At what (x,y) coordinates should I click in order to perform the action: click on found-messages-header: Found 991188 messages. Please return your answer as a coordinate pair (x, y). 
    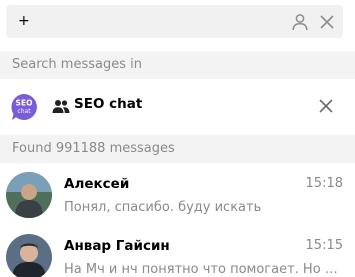
    Looking at the image, I should click on (177, 149).